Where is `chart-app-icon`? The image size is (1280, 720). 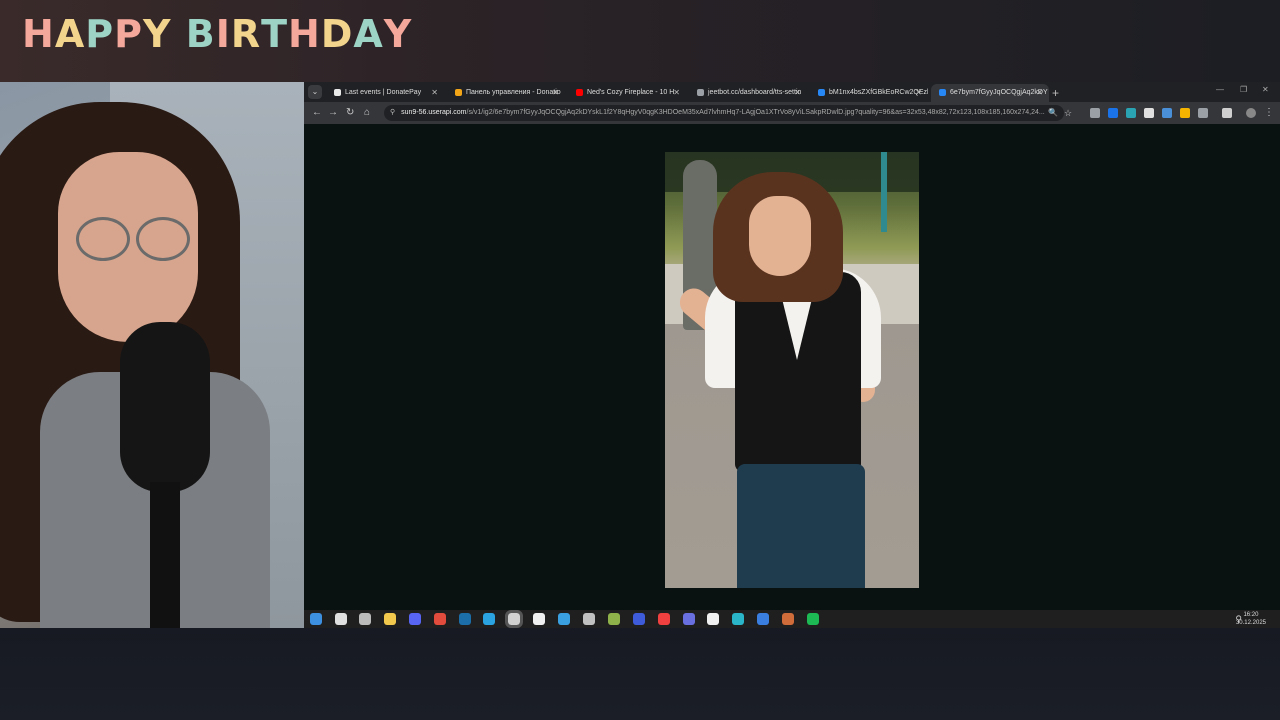 chart-app-icon is located at coordinates (763, 619).